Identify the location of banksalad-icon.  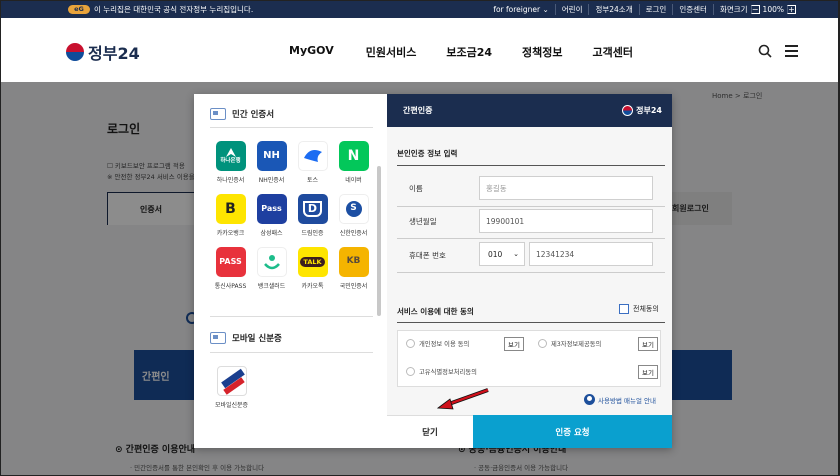
(271, 262).